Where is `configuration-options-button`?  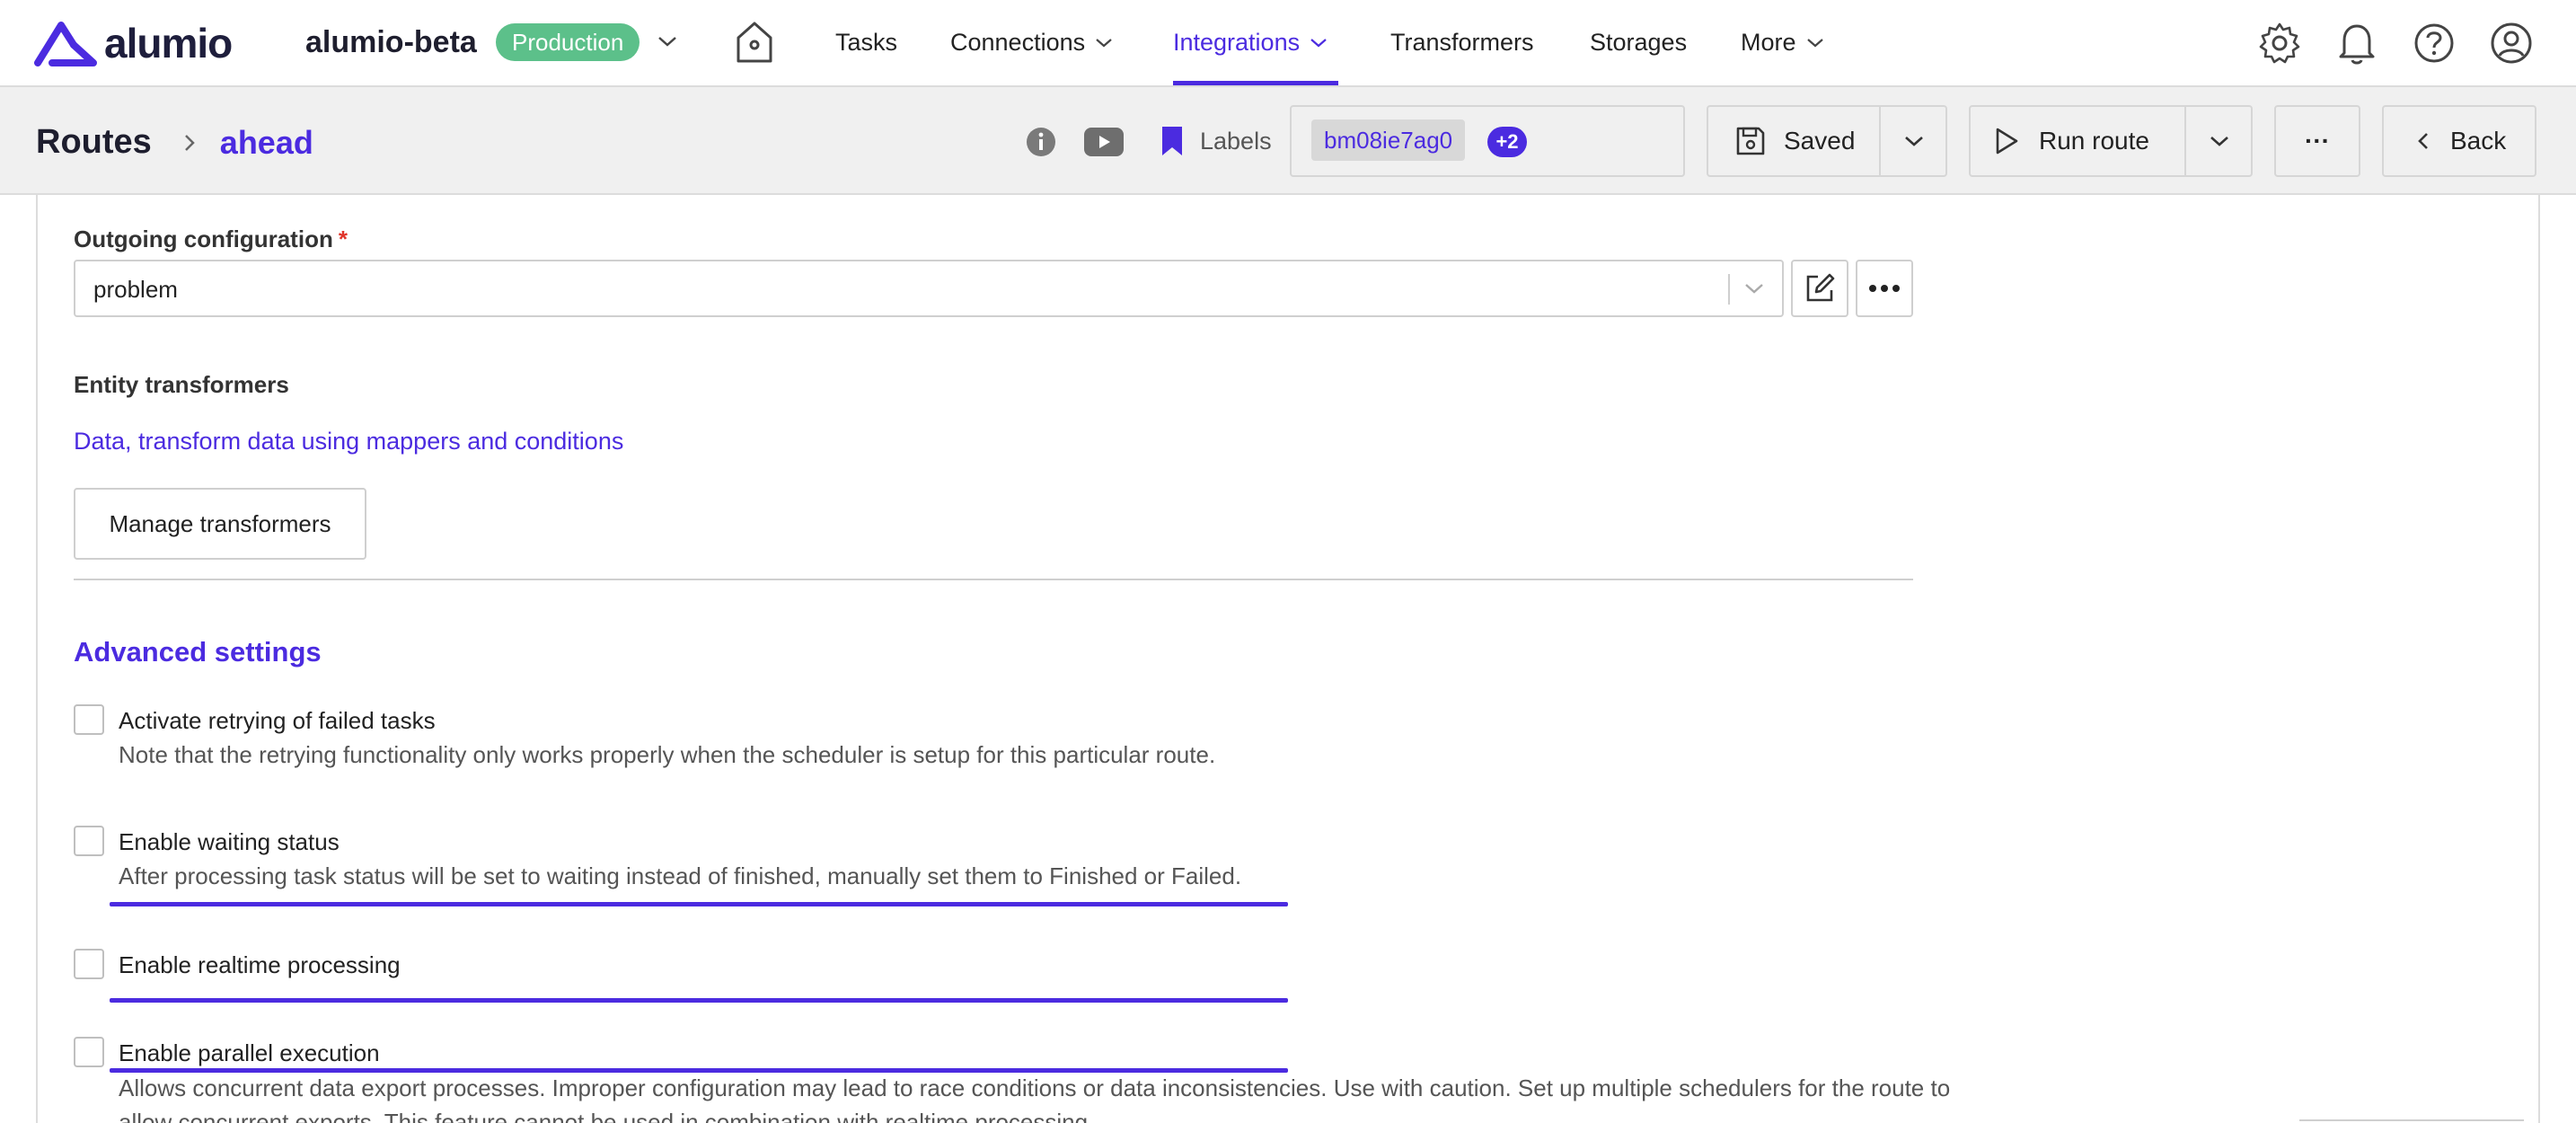
configuration-options-button is located at coordinates (1884, 288).